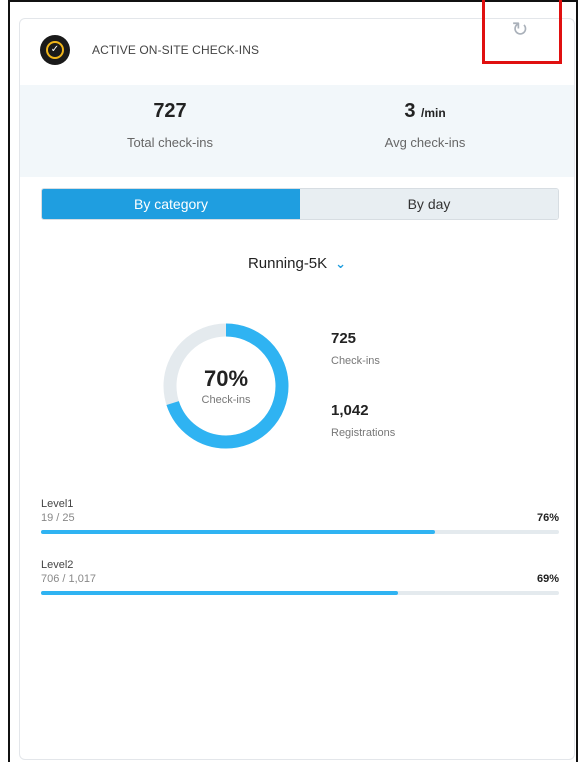  What do you see at coordinates (226, 400) in the screenshot?
I see `donut-label: Check-ins` at bounding box center [226, 400].